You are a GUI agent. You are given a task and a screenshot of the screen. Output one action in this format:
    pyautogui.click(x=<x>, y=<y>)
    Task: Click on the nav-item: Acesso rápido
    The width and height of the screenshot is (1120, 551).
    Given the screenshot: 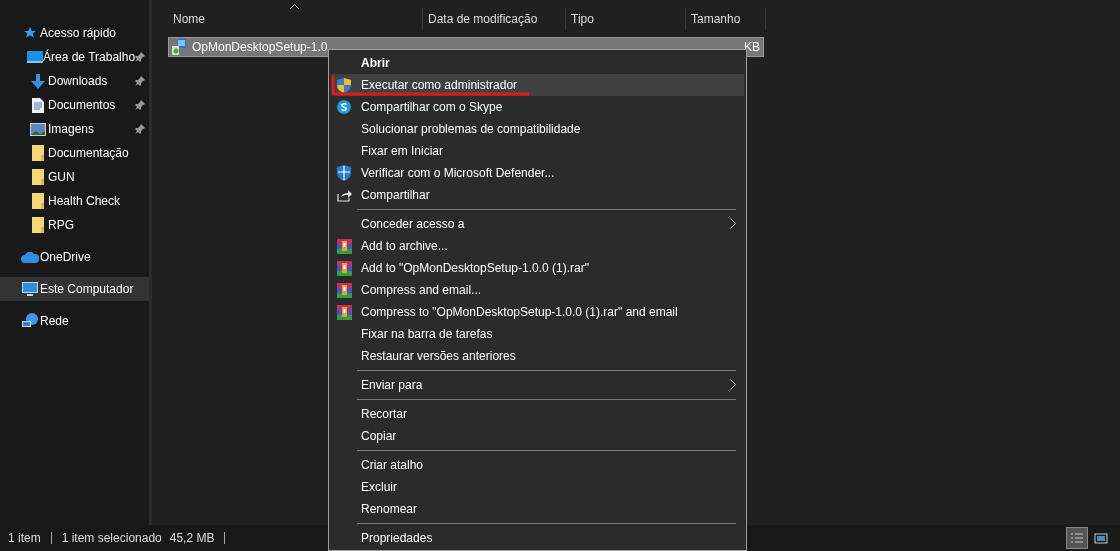 What is the action you would take?
    pyautogui.click(x=74, y=33)
    